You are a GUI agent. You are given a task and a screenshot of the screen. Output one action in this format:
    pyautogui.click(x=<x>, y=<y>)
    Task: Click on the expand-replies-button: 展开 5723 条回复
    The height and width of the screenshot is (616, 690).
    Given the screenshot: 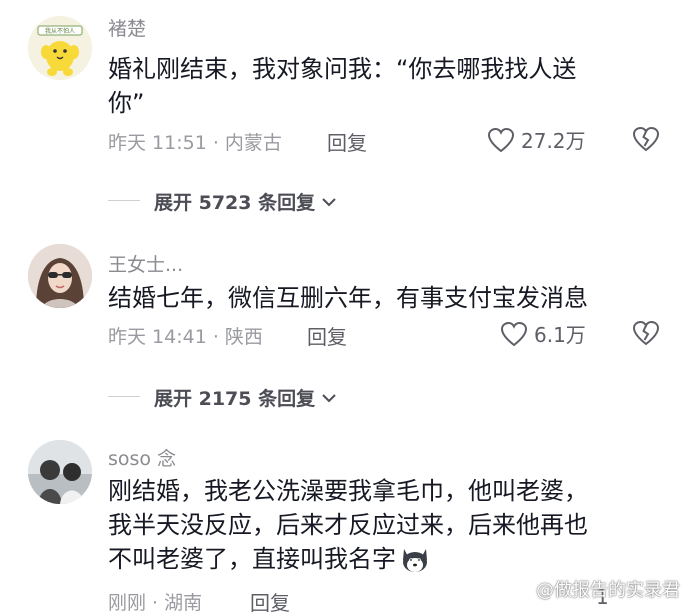 What is the action you would take?
    pyautogui.click(x=245, y=201)
    